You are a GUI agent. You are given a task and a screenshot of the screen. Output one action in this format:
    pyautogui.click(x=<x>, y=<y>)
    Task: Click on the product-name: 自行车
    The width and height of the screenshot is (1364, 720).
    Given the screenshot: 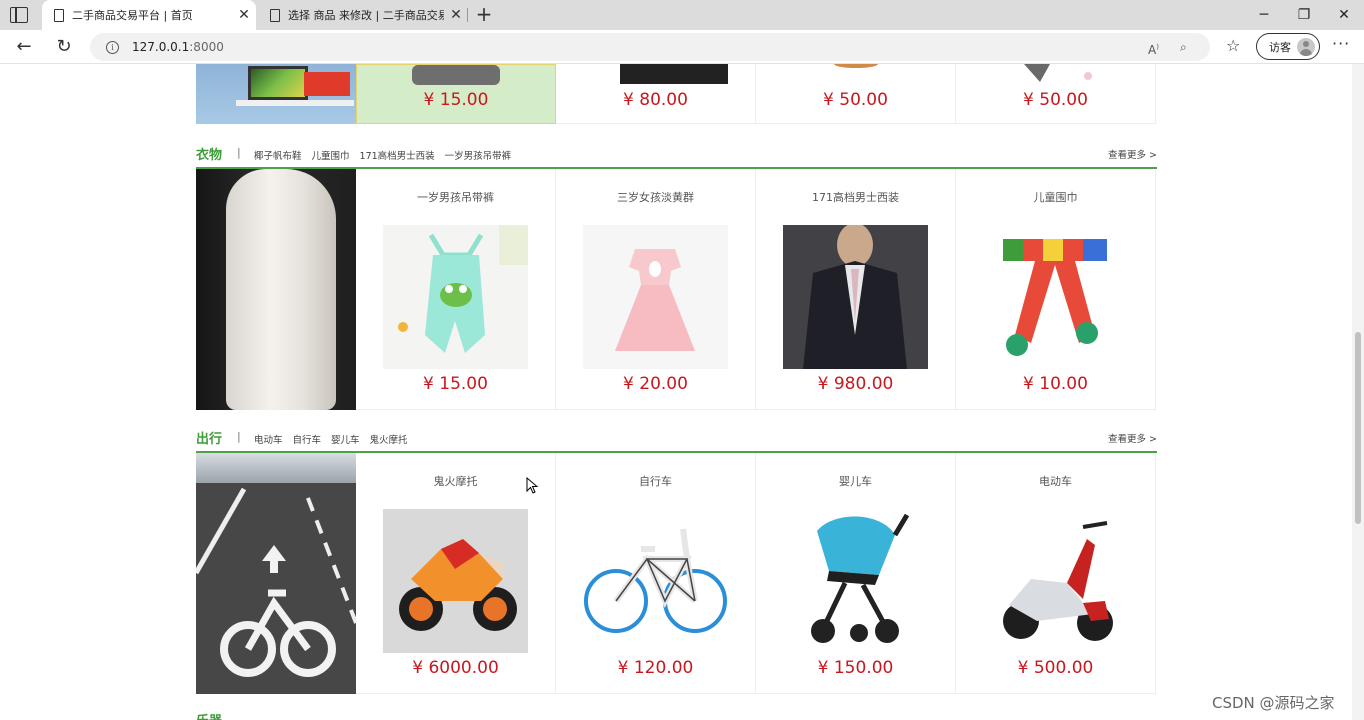 What is the action you would take?
    pyautogui.click(x=655, y=481)
    